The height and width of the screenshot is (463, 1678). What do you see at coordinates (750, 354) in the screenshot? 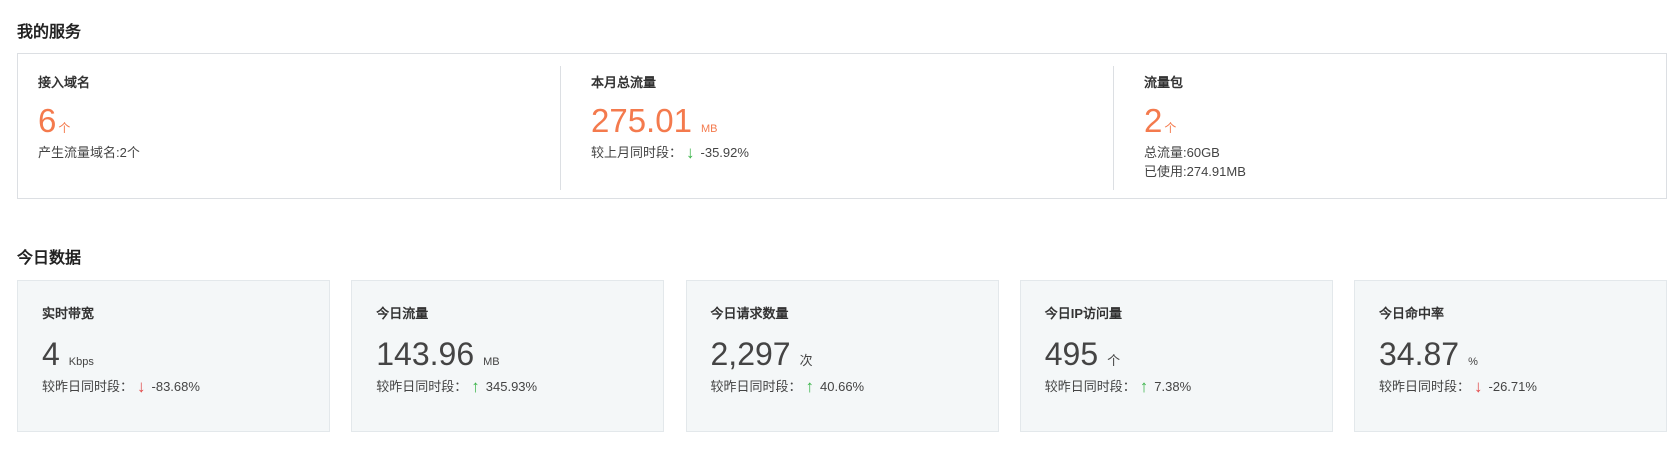
I see `card-number: 2,297` at bounding box center [750, 354].